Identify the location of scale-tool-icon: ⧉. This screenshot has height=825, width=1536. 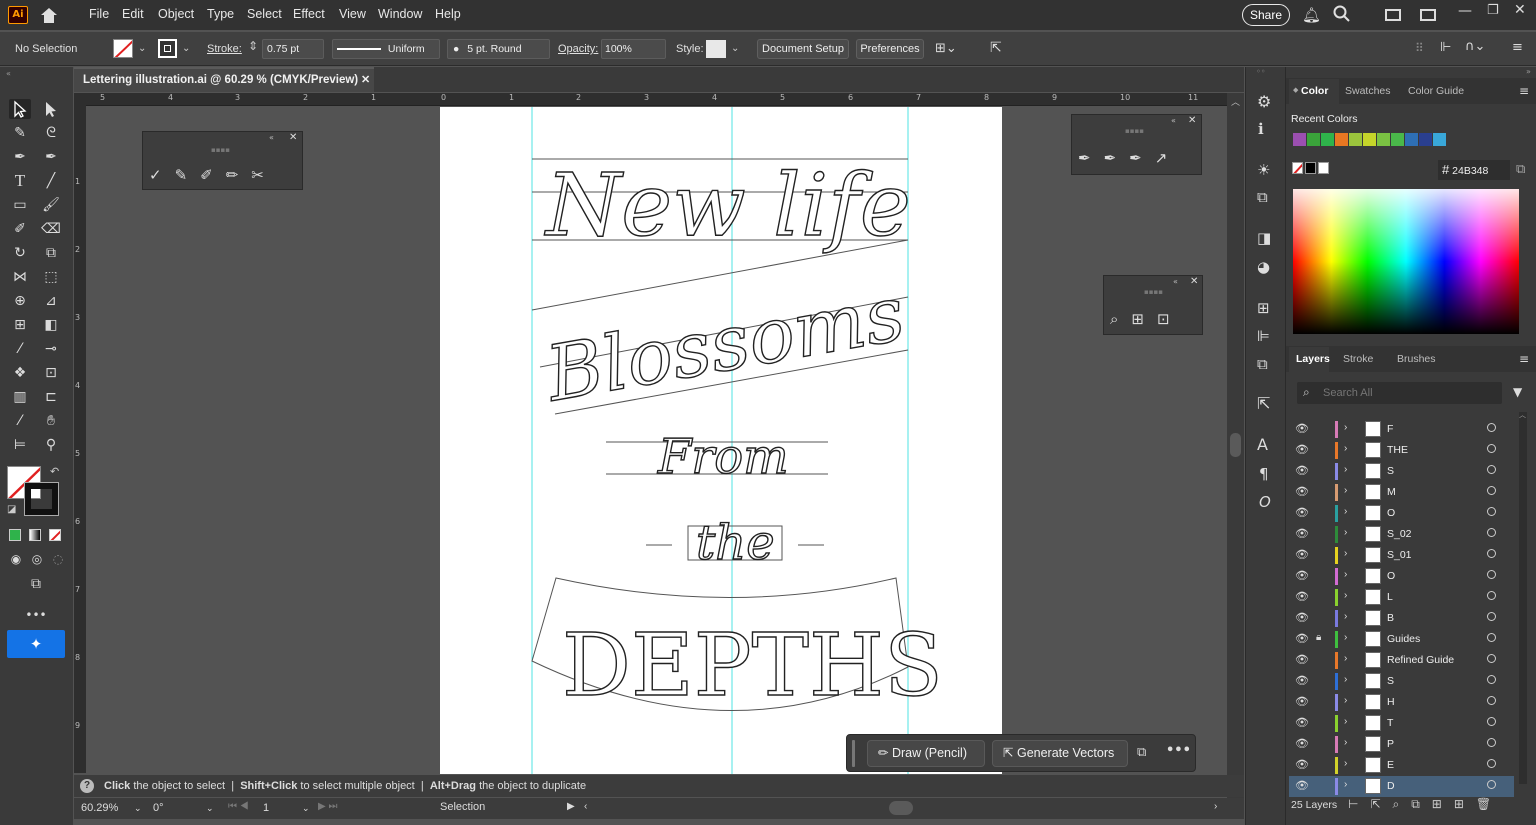
(51, 253).